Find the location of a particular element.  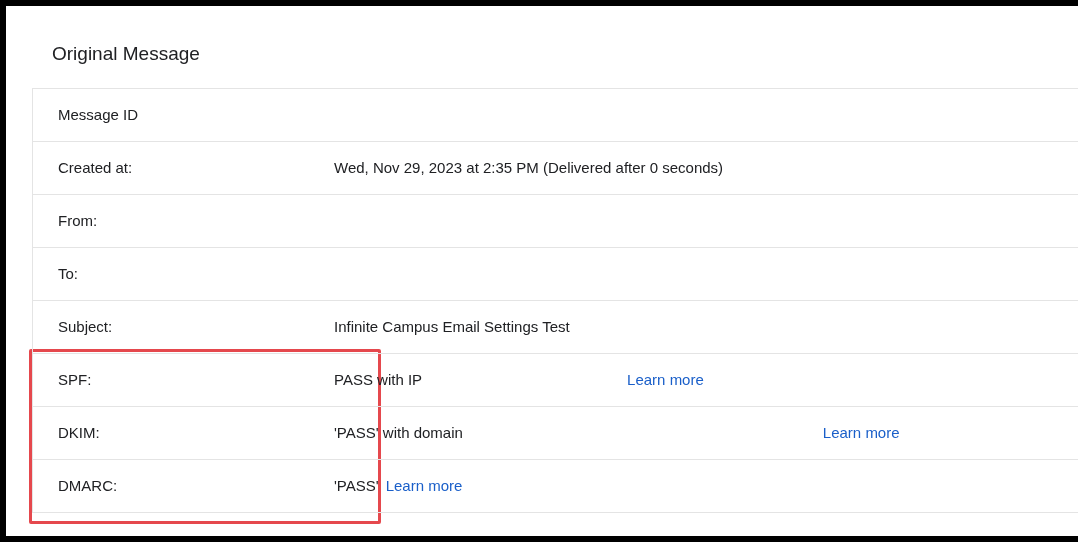

field-label: Subject: is located at coordinates (85, 326).